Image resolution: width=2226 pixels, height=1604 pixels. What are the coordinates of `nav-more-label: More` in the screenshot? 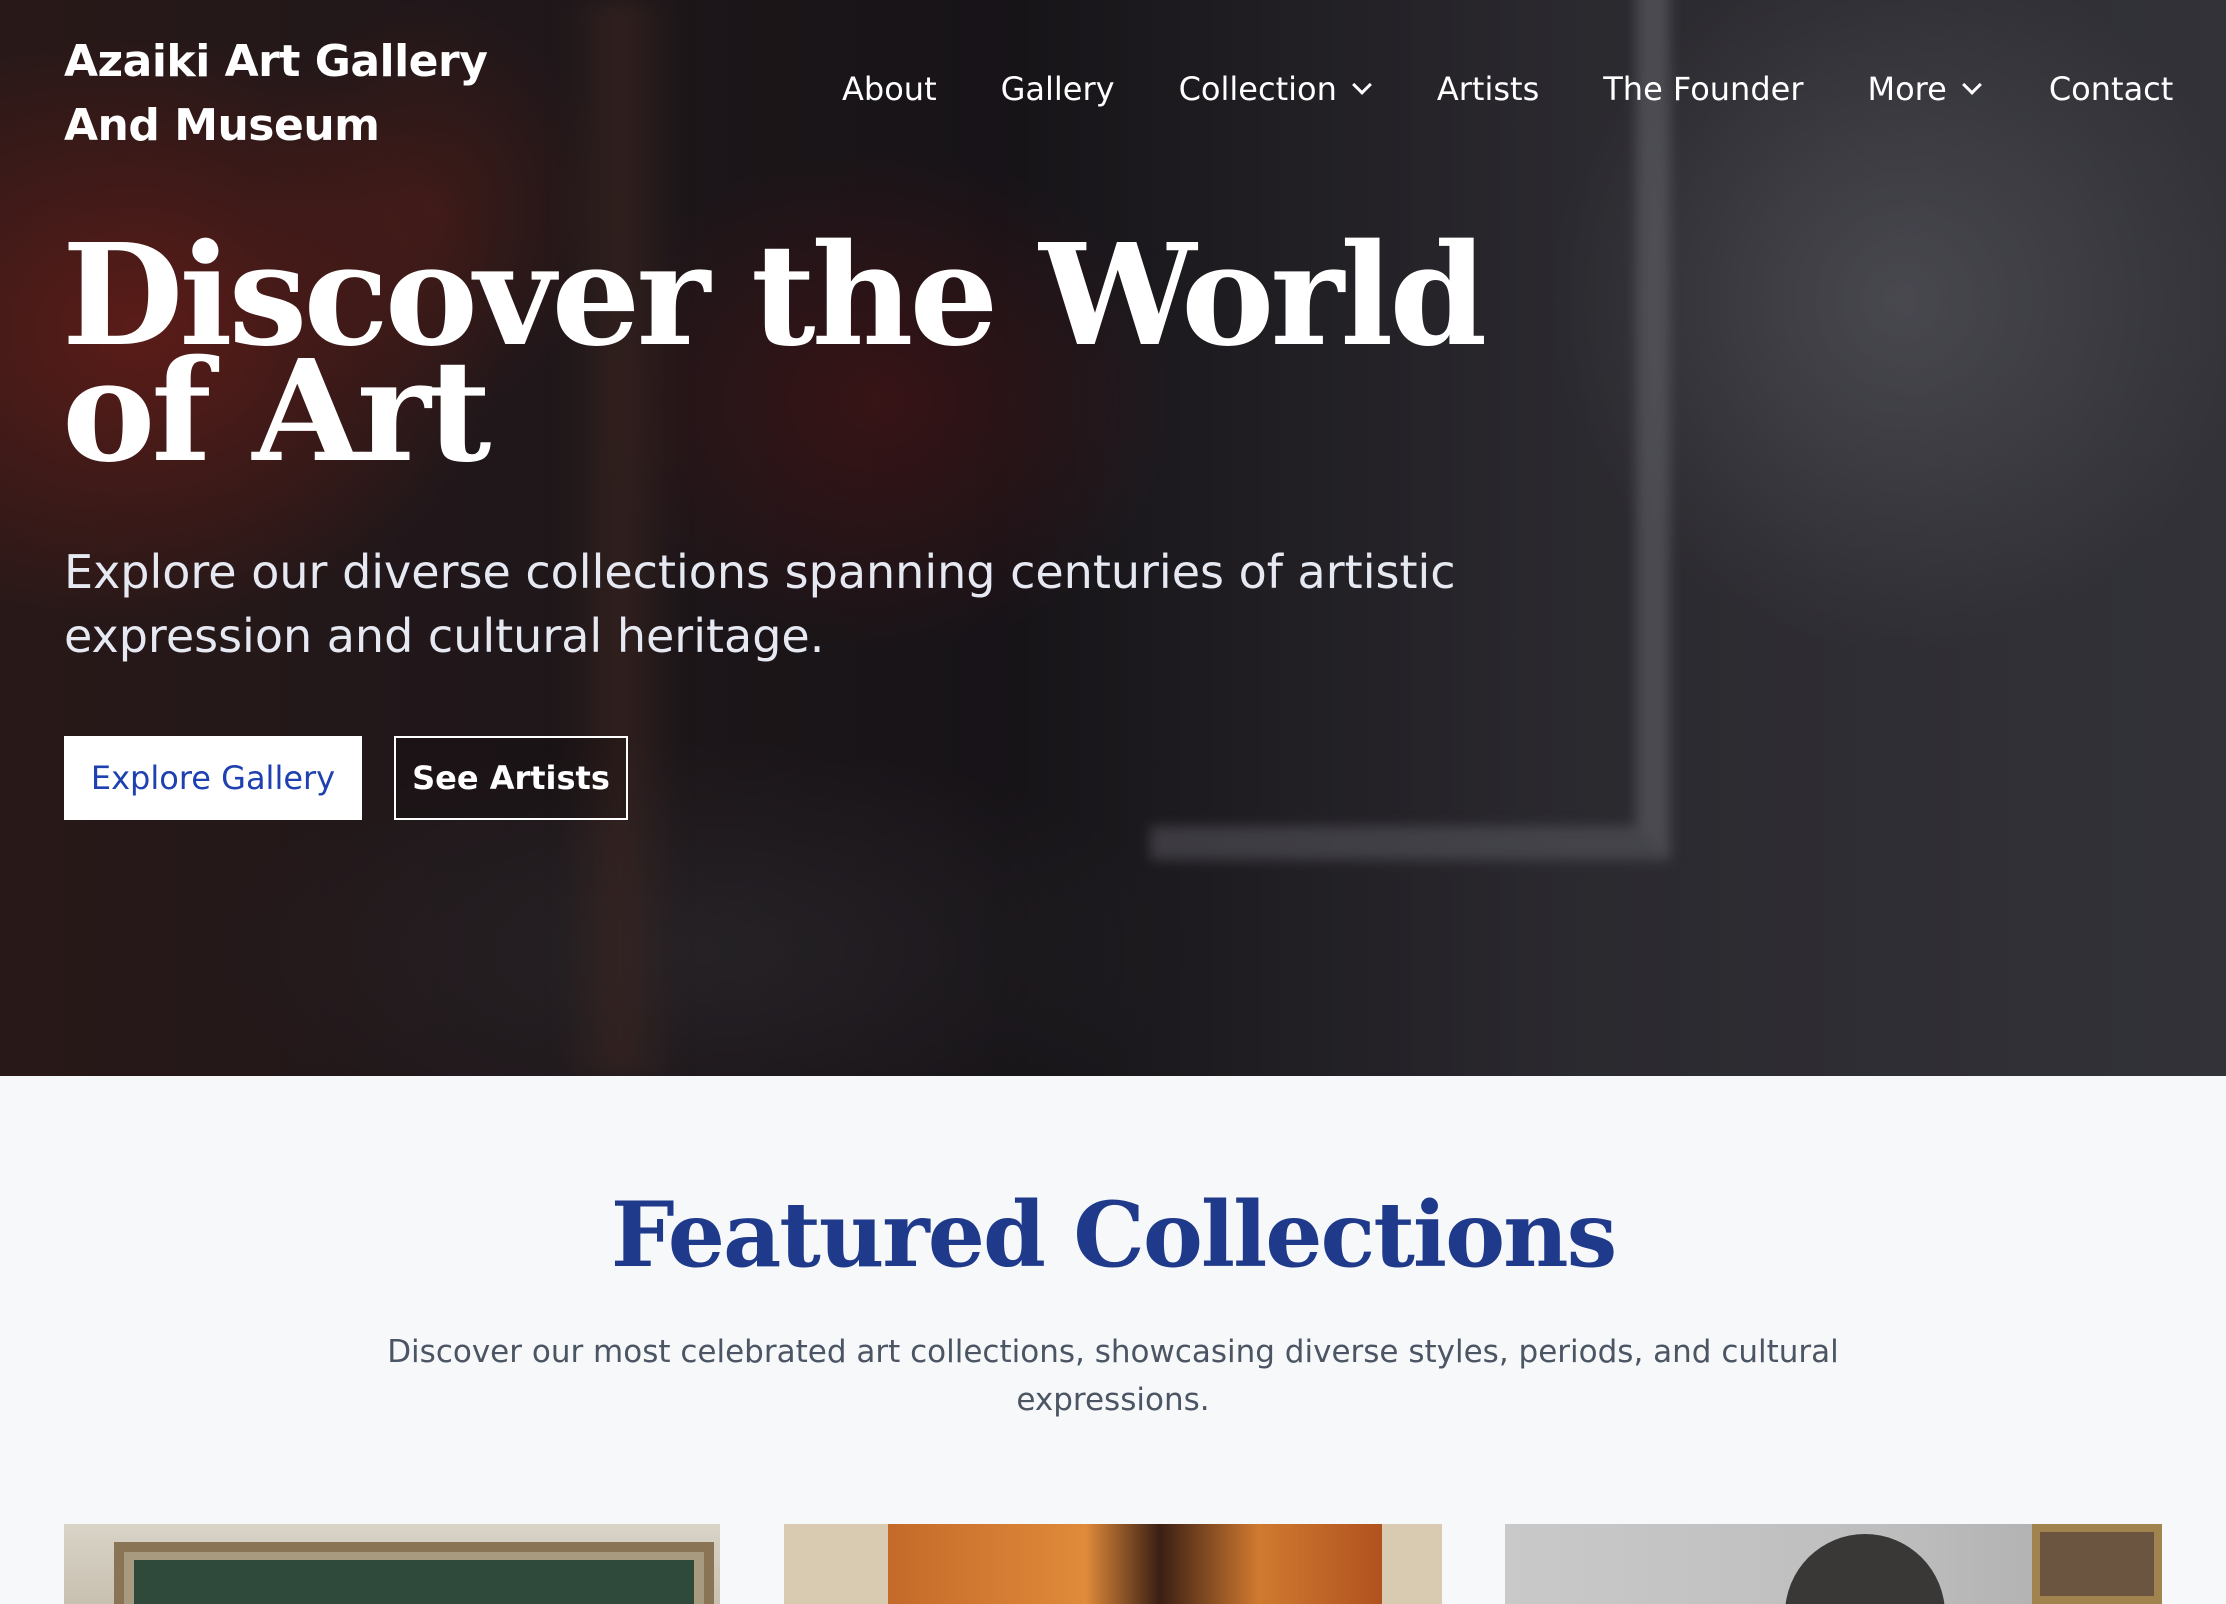 It's located at (1907, 89).